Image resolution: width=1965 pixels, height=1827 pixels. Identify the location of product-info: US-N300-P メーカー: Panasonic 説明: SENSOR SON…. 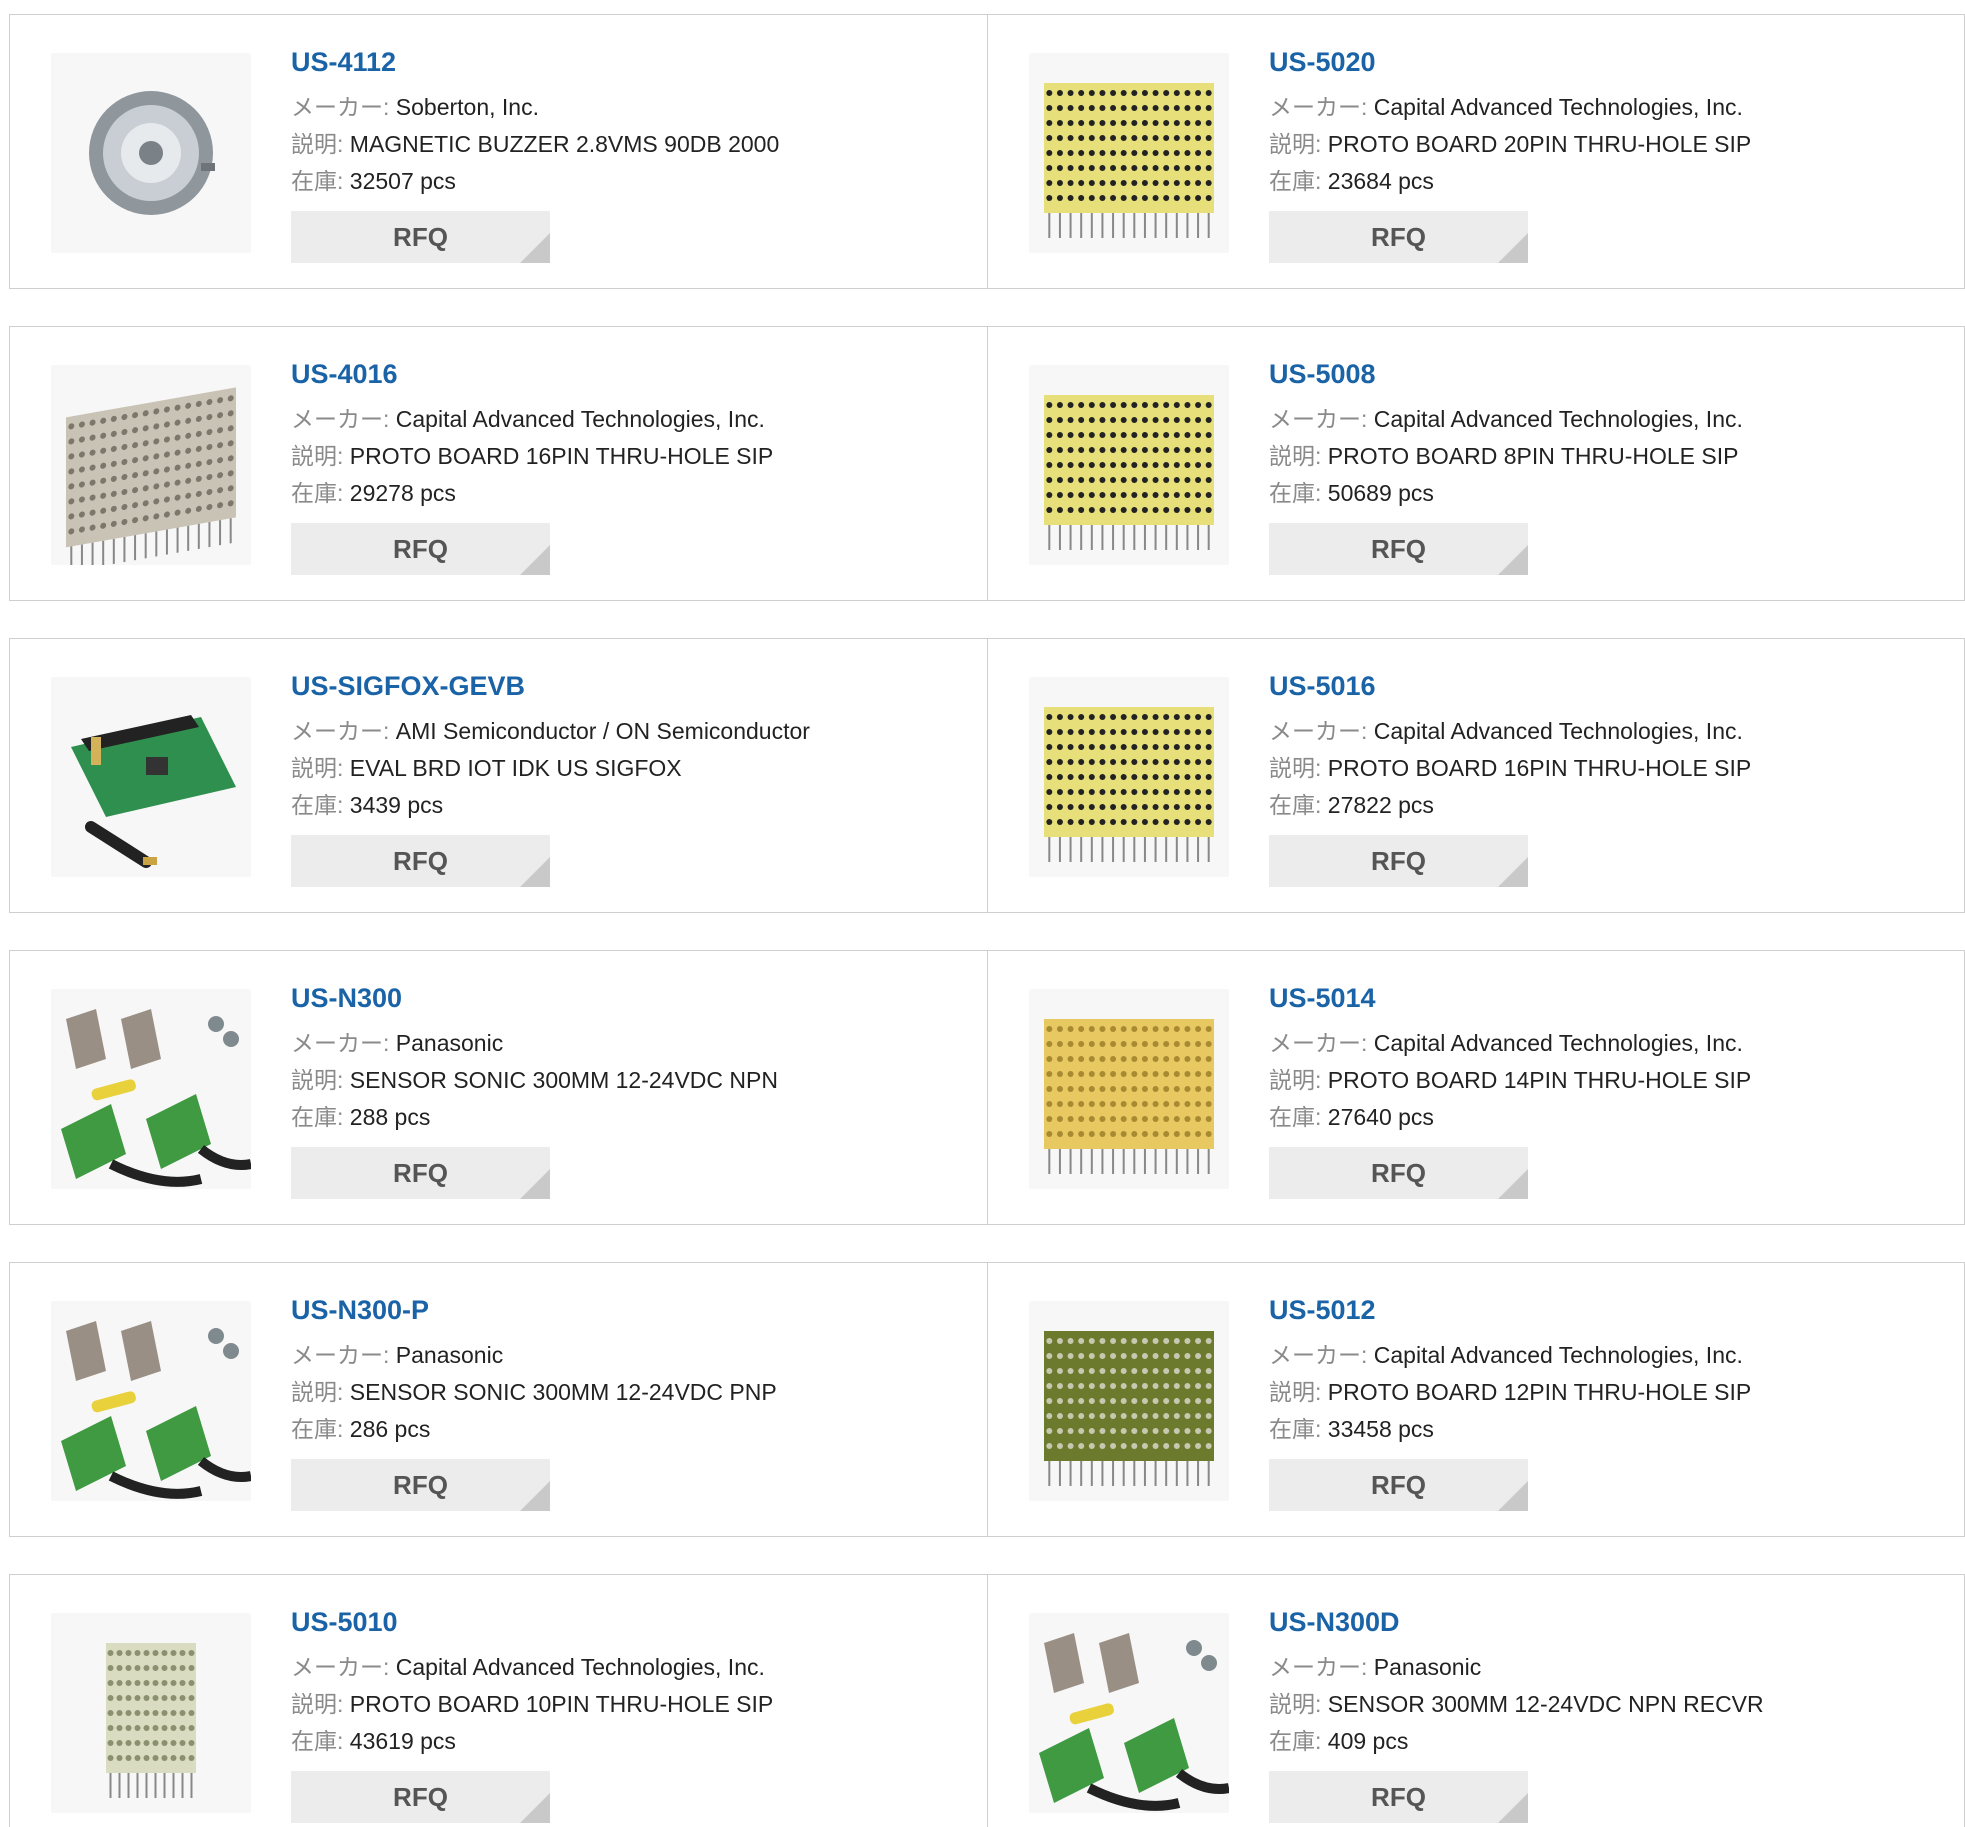
(629, 1402).